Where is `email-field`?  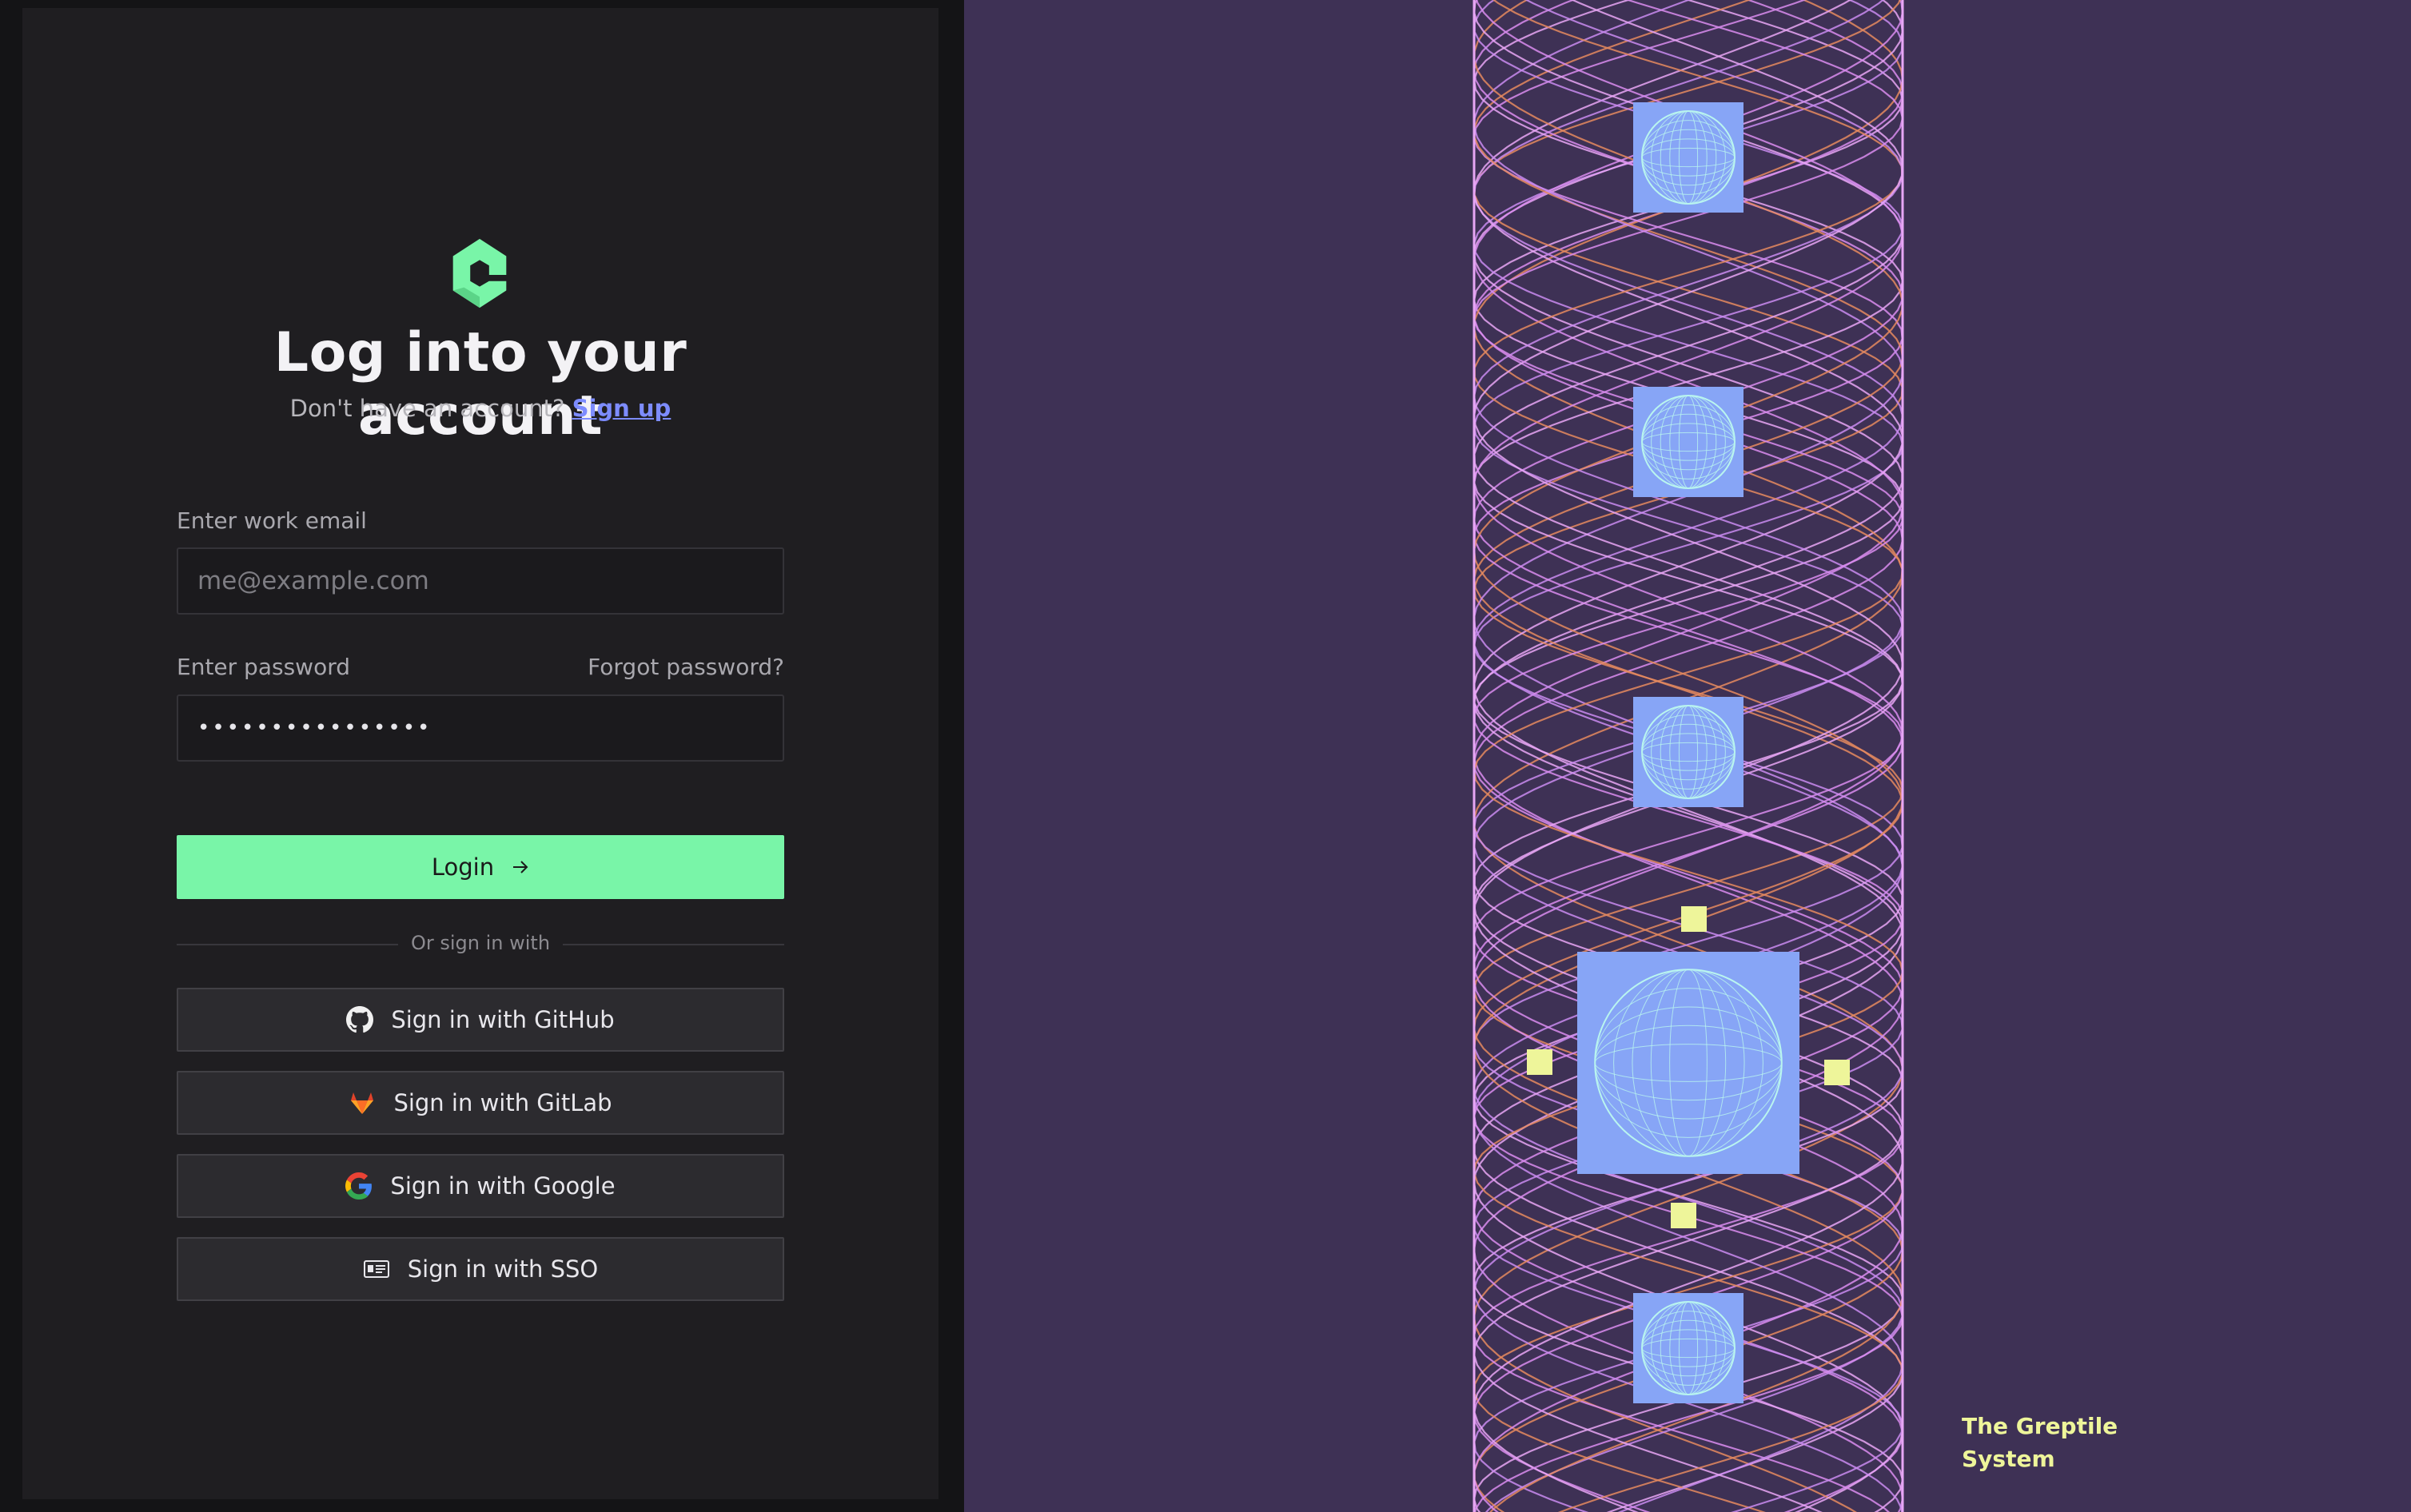
email-field is located at coordinates (480, 581).